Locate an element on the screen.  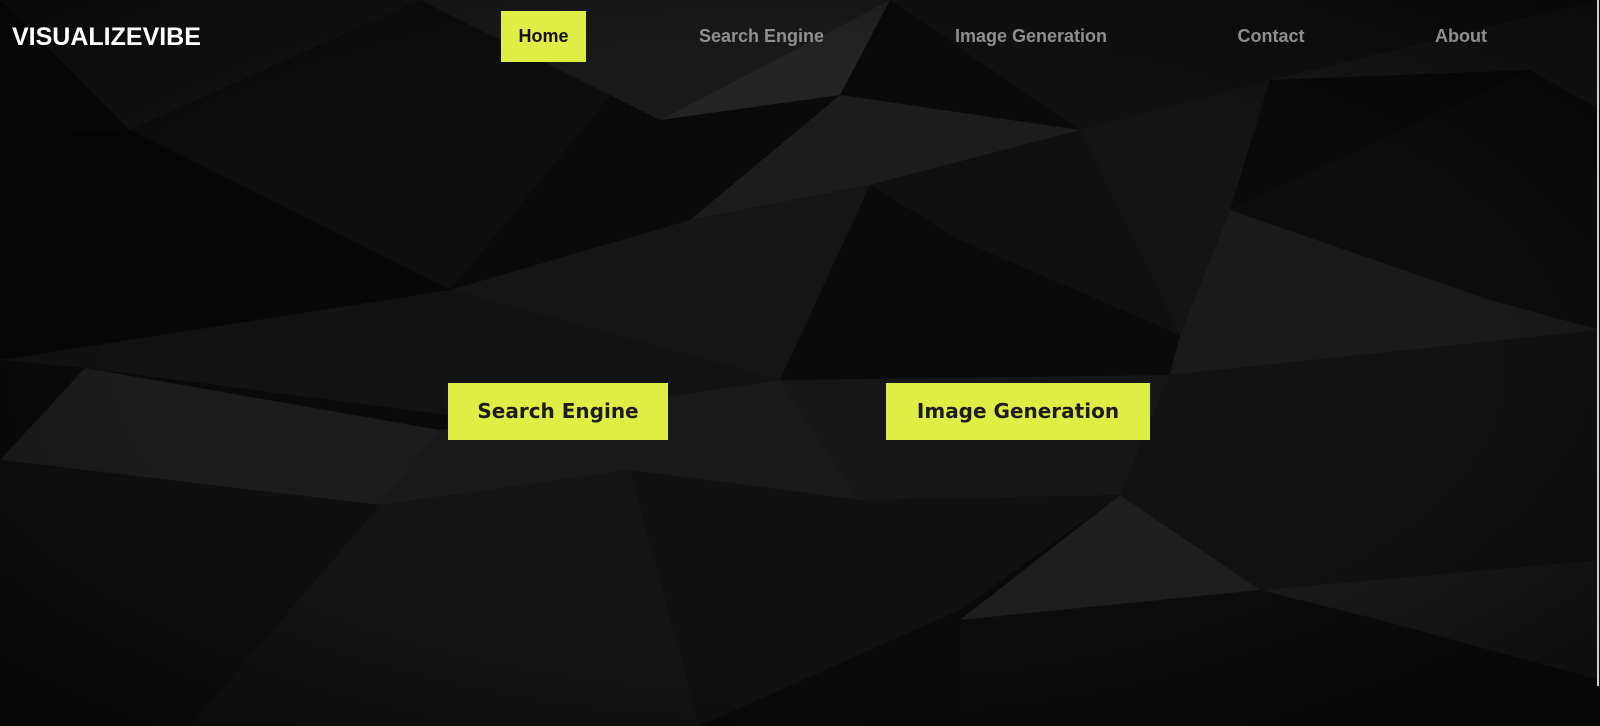
search-engine-button: Search Engine is located at coordinates (558, 411).